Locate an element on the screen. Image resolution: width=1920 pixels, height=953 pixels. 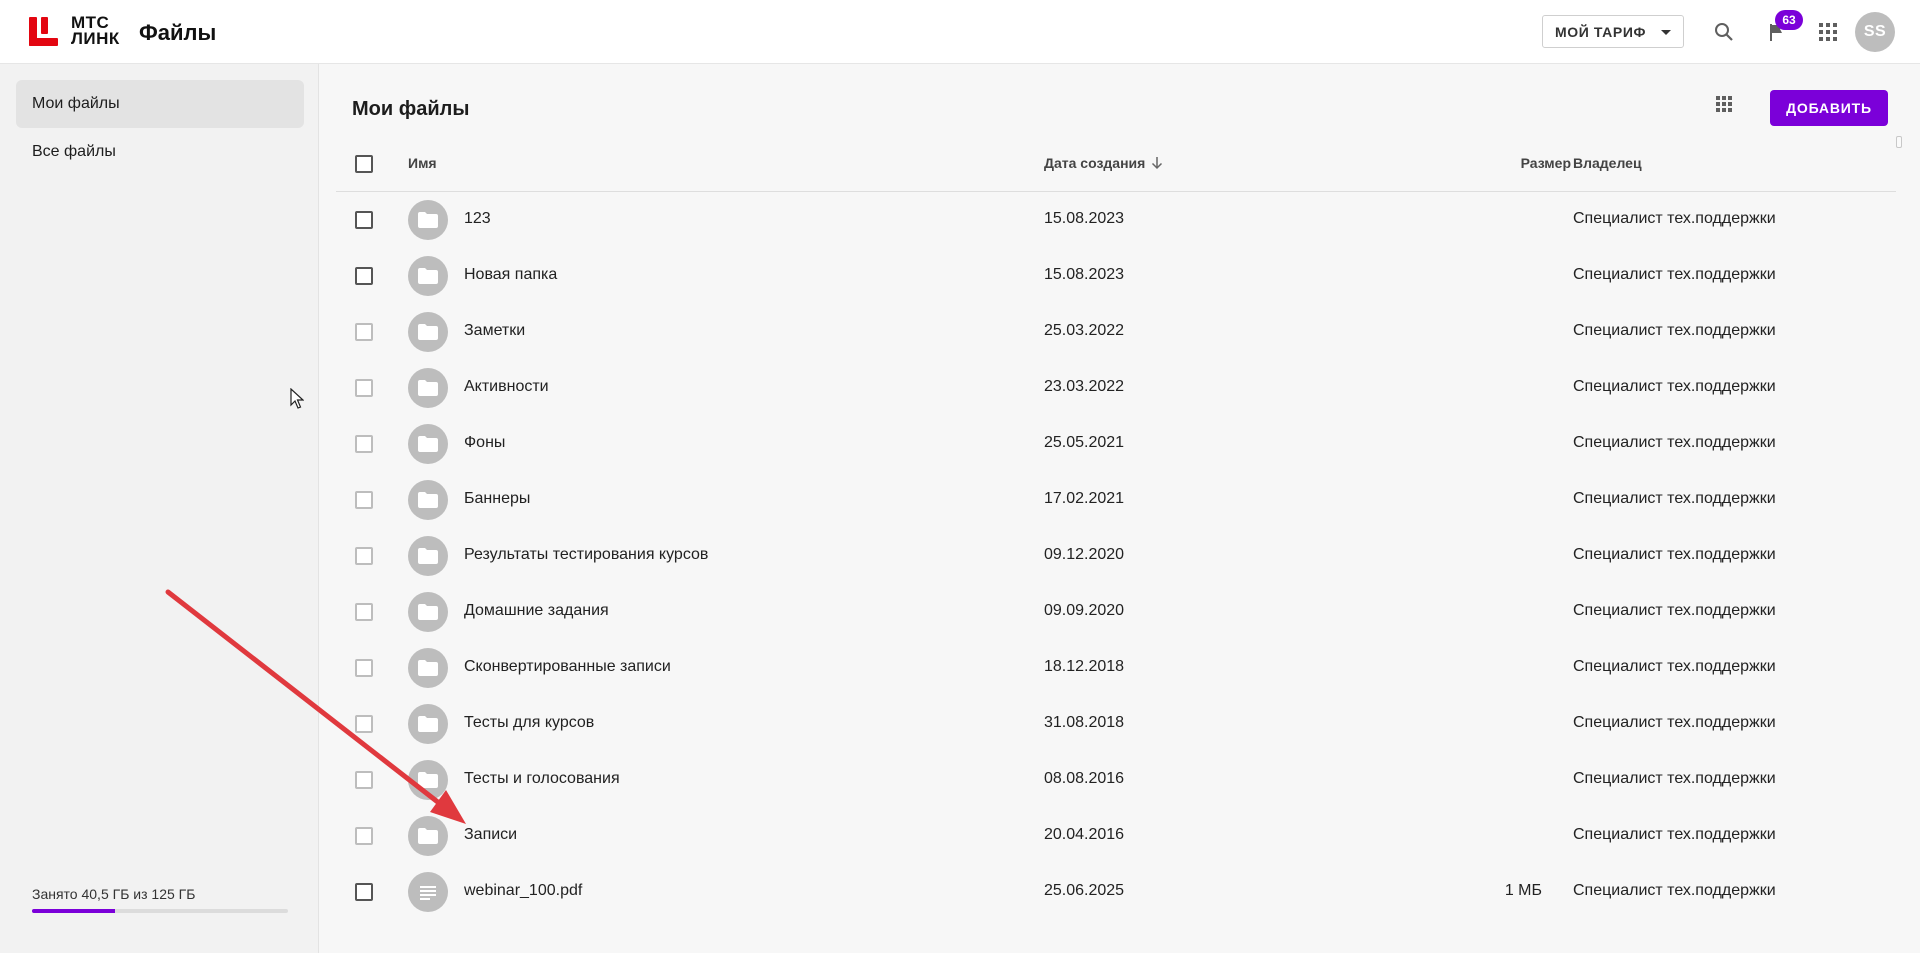
table-row: Фоны 25.05.2021 Специалист тех.поддержки is located at coordinates (1120, 444).